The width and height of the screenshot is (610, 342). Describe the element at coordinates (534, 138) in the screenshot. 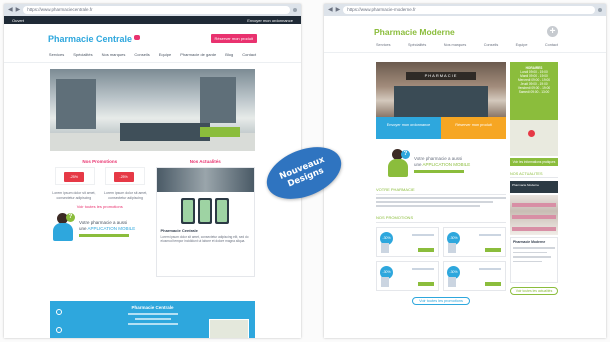

I see `right-map` at that location.